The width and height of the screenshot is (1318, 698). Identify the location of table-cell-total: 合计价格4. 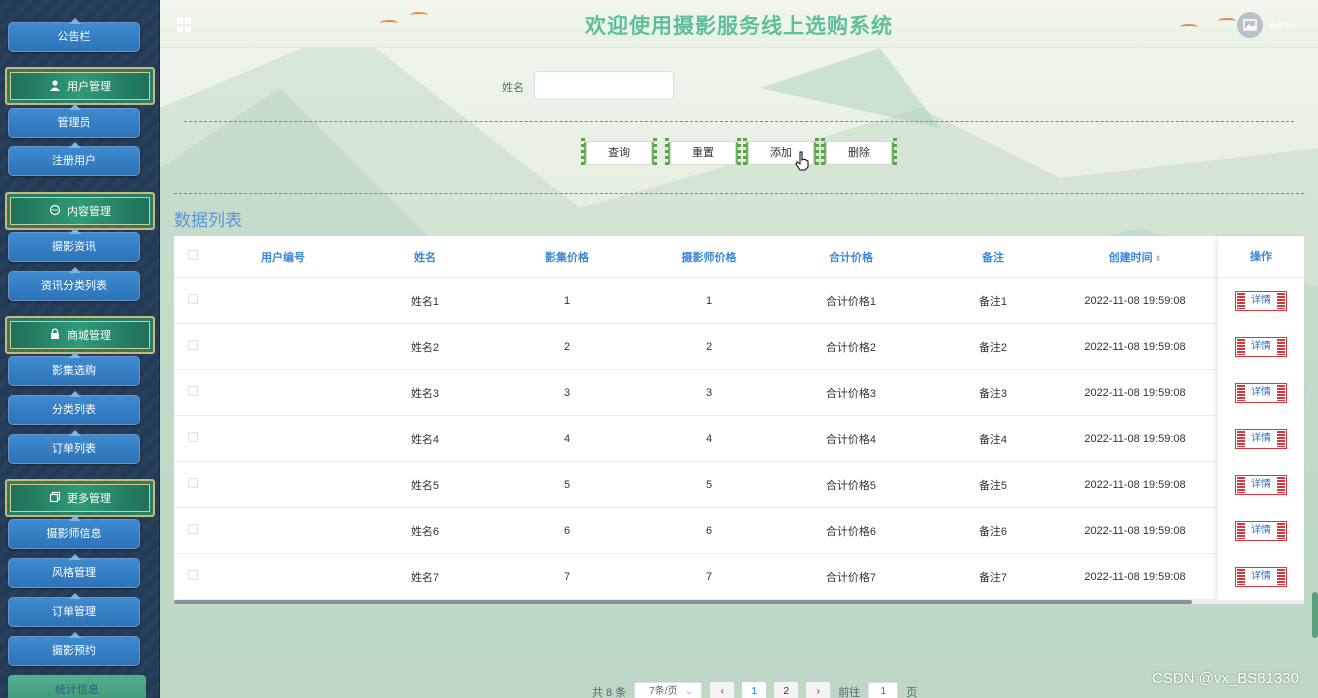
(851, 439).